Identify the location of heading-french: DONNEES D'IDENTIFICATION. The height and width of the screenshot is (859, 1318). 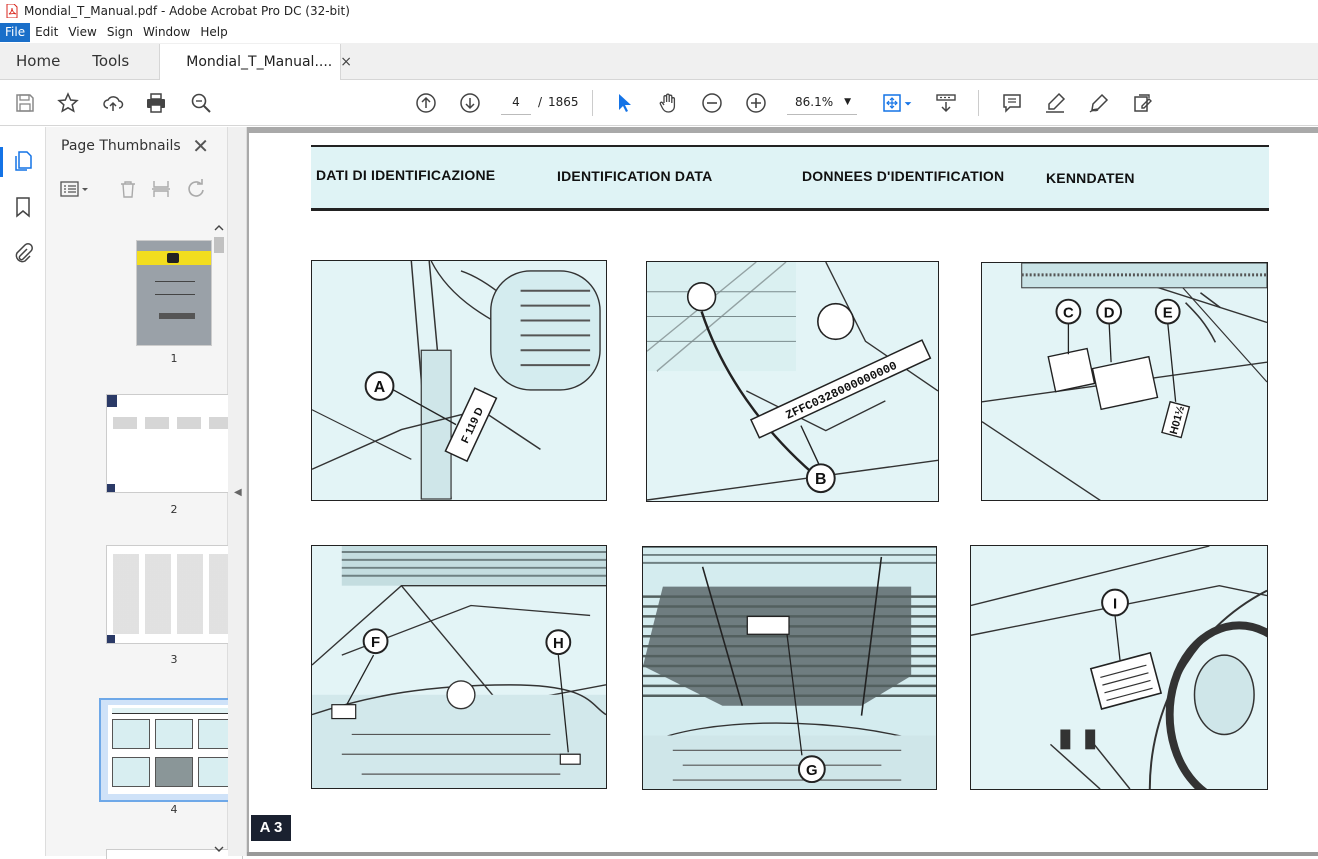
(903, 176).